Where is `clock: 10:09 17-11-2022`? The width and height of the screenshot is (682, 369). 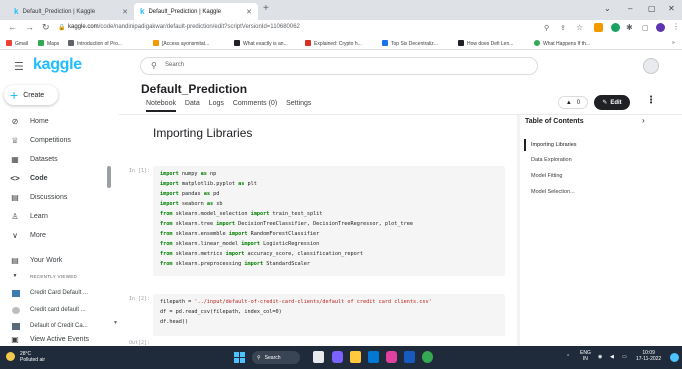
clock: 10:09 17-11-2022 is located at coordinates (648, 356).